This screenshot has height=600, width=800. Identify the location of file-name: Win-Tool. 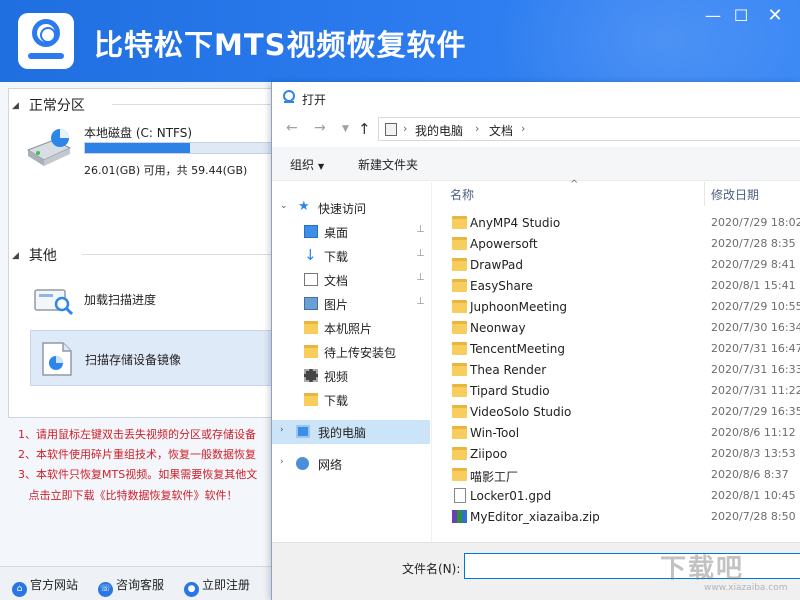
(495, 433).